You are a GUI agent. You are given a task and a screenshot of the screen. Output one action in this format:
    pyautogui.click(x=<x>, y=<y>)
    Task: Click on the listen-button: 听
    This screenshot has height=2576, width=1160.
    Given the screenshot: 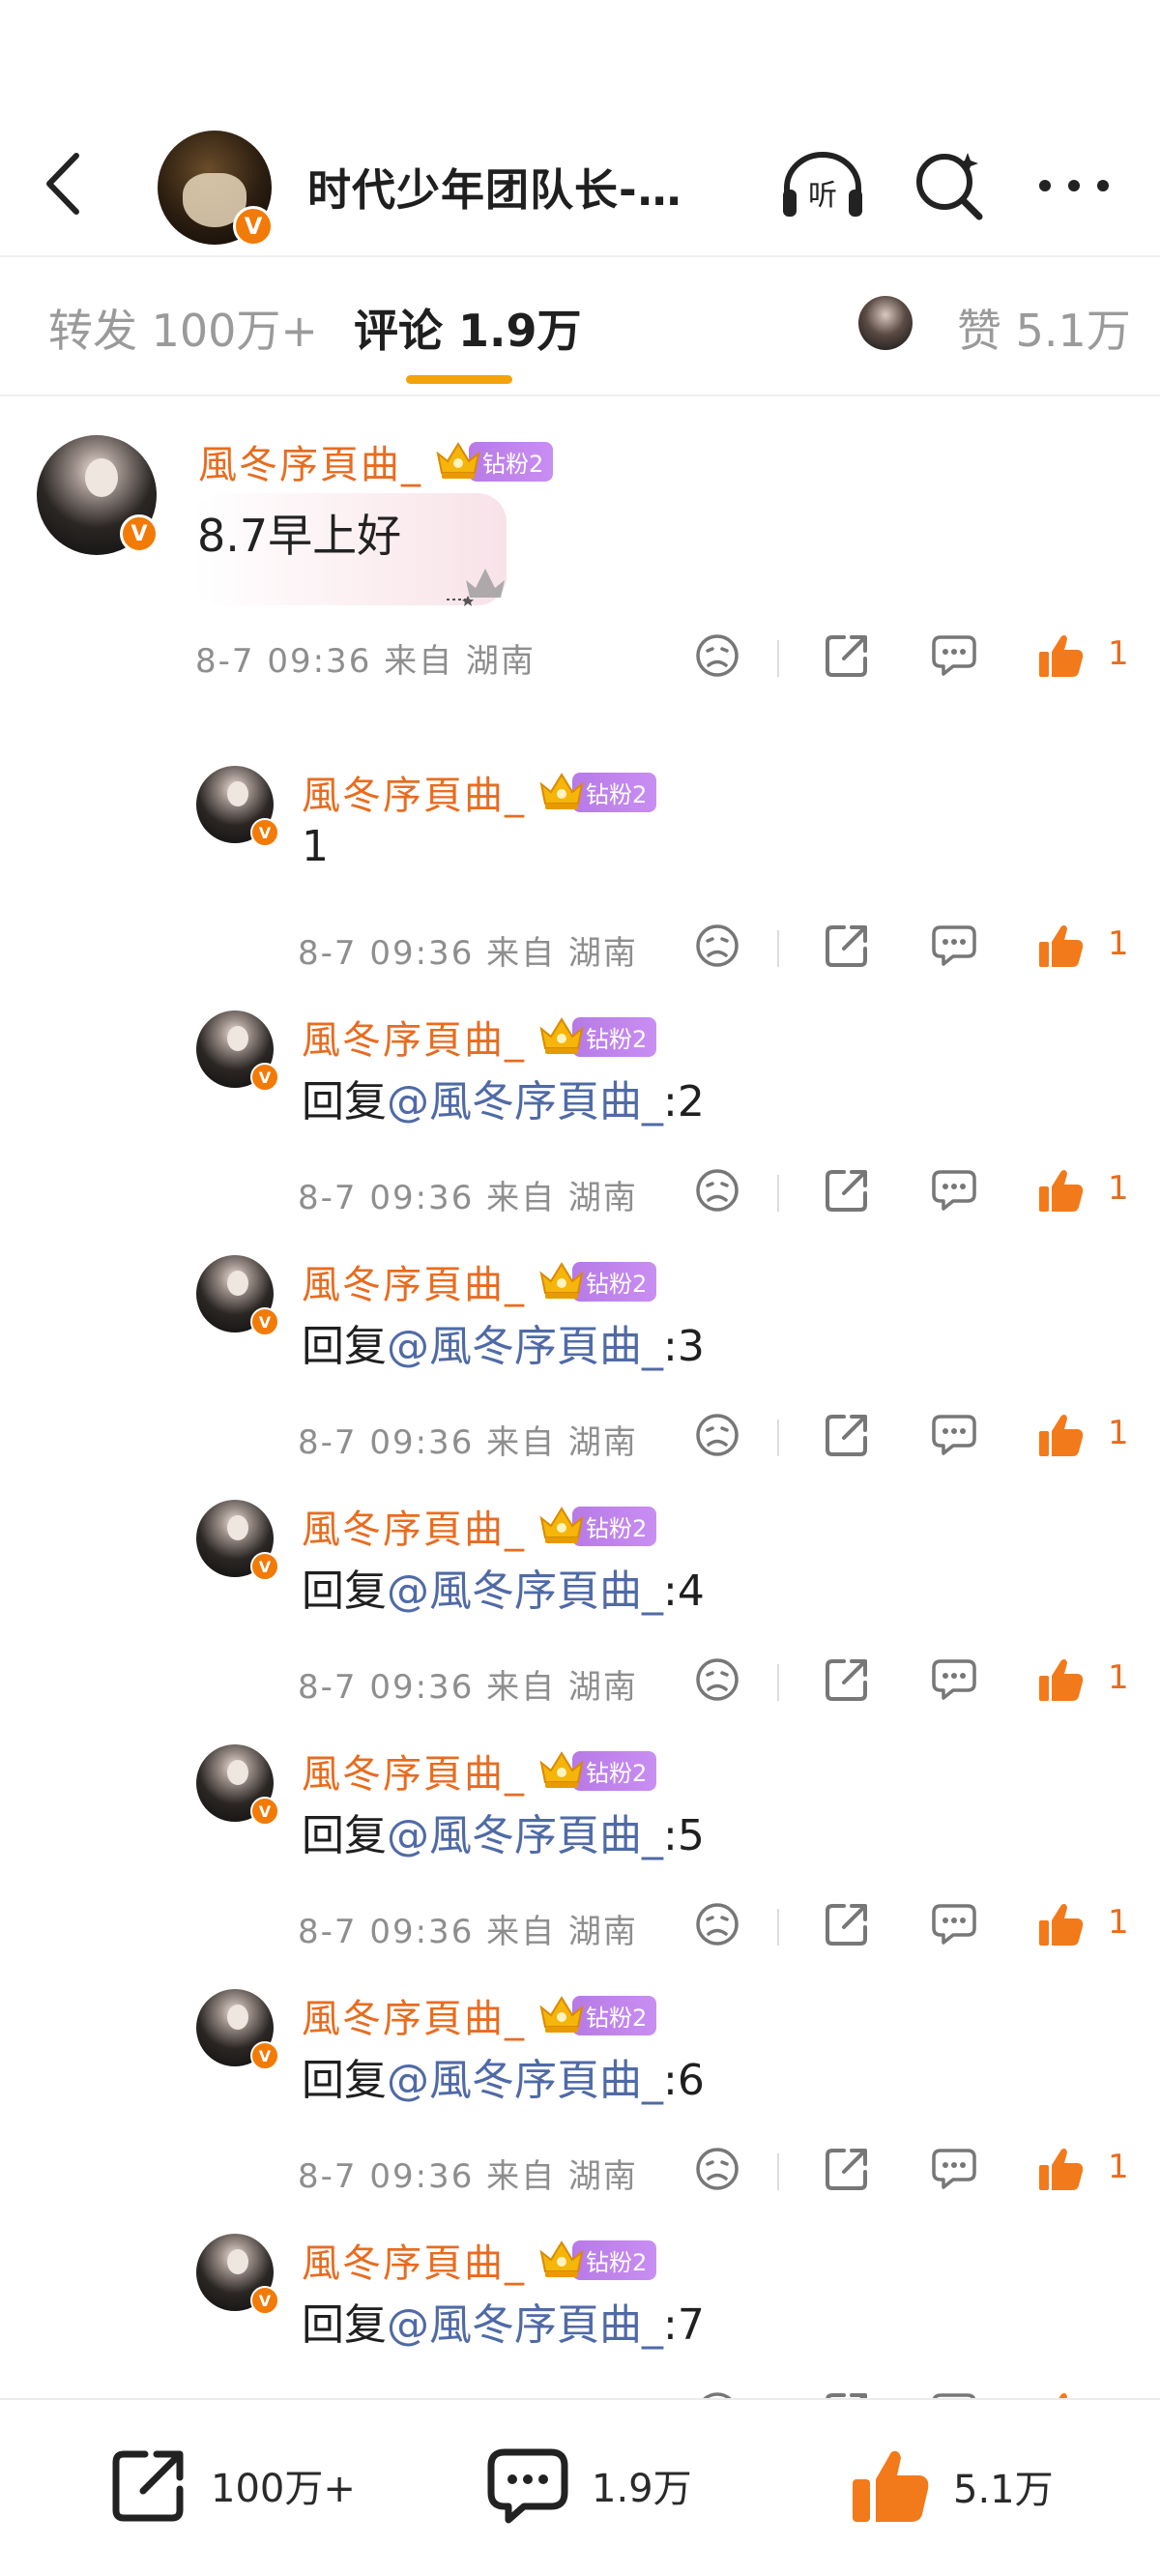 What is the action you would take?
    pyautogui.click(x=823, y=185)
    